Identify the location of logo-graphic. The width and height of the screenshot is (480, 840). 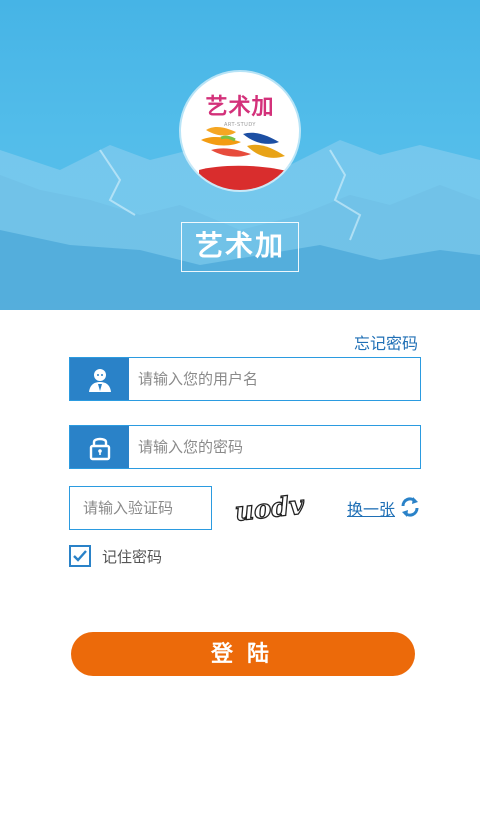
(245, 158).